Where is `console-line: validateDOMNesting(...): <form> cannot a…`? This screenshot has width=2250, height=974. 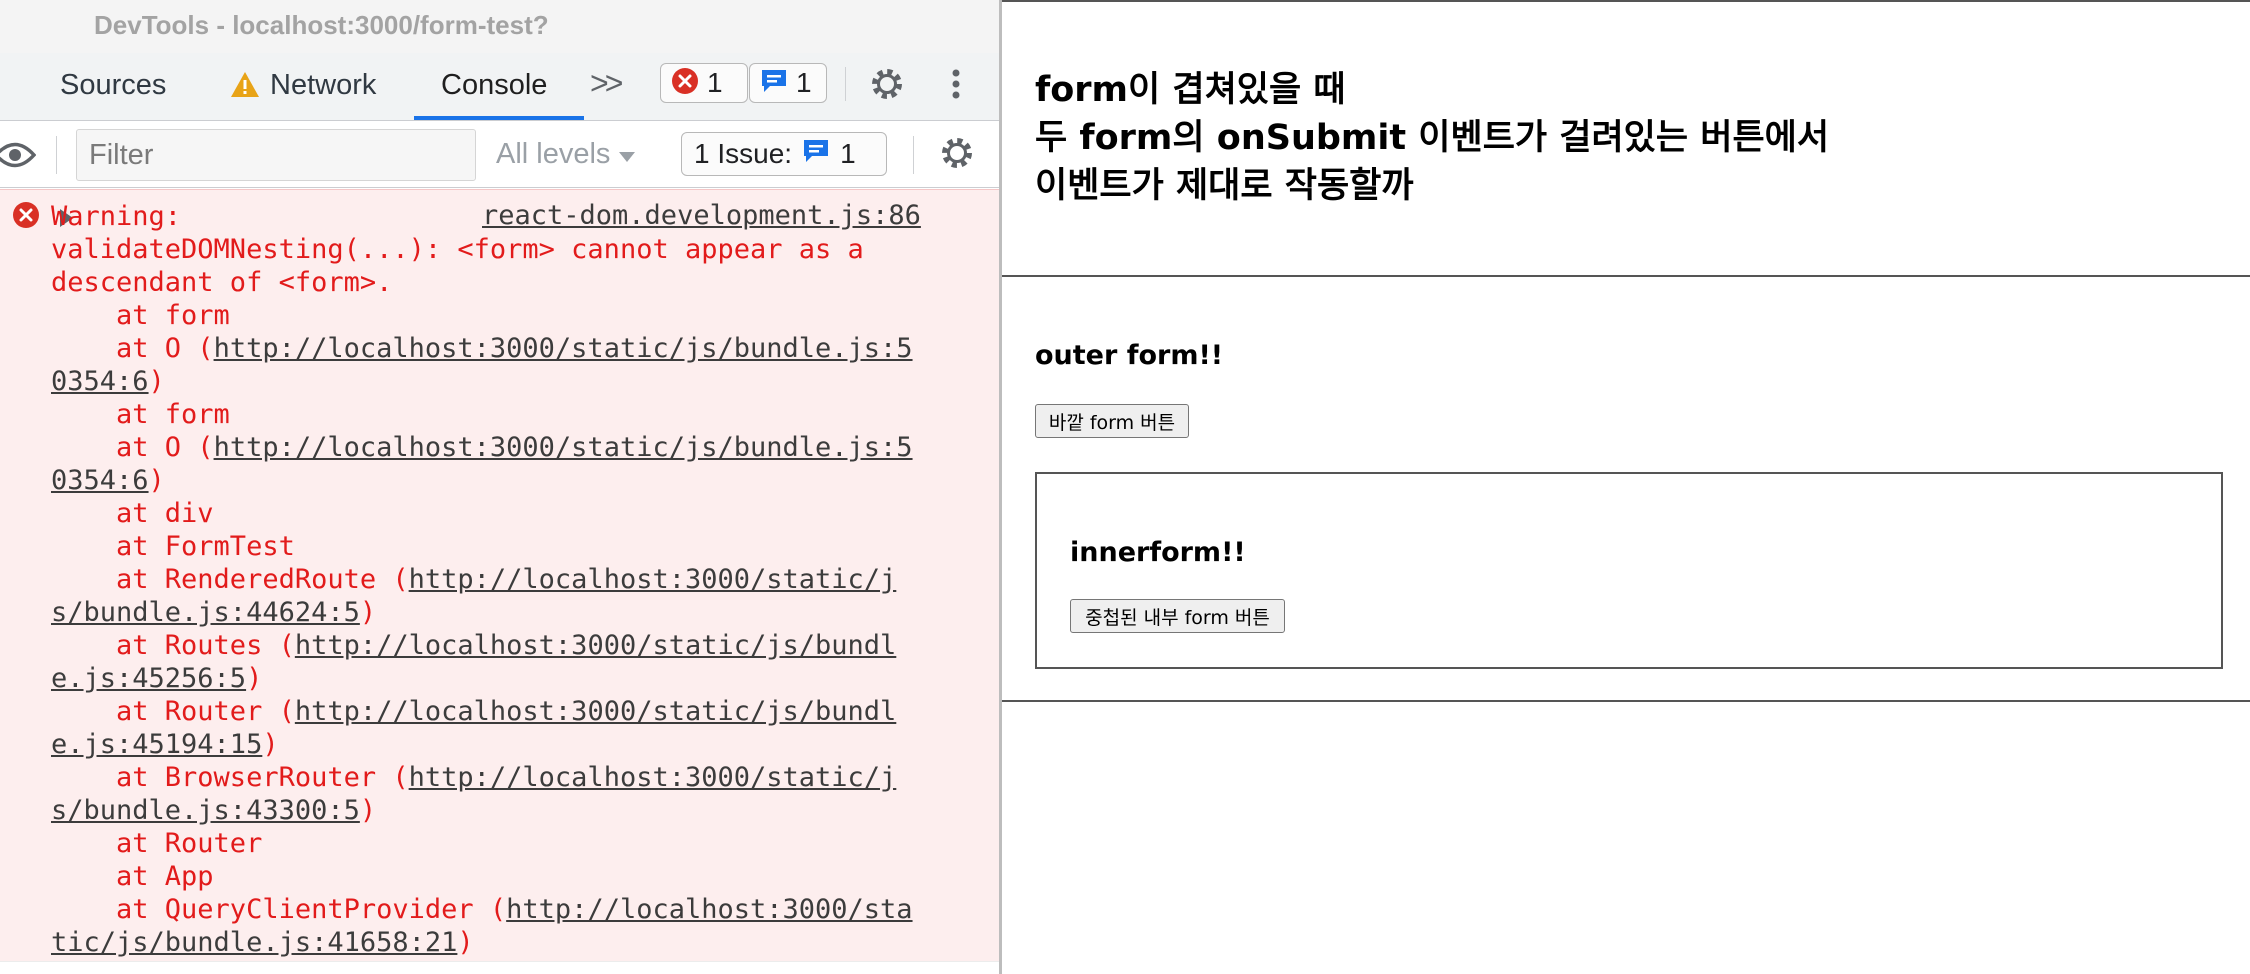
console-line: validateDOMNesting(...): <form> cannot a… is located at coordinates (457, 249).